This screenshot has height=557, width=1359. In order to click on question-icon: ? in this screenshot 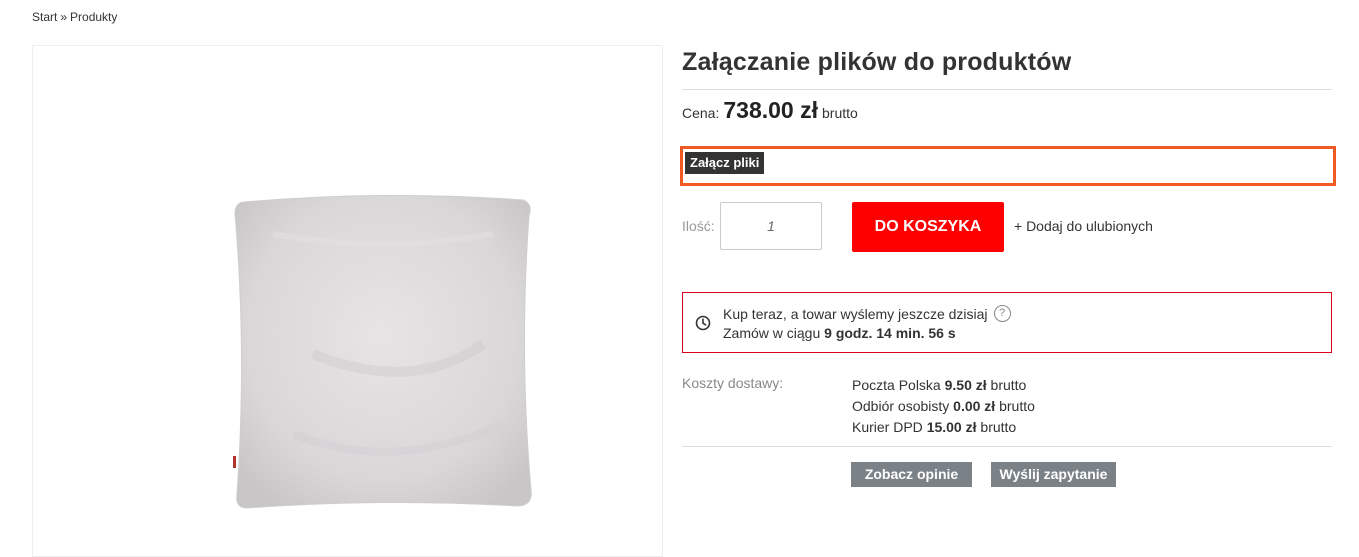, I will do `click(1002, 313)`.